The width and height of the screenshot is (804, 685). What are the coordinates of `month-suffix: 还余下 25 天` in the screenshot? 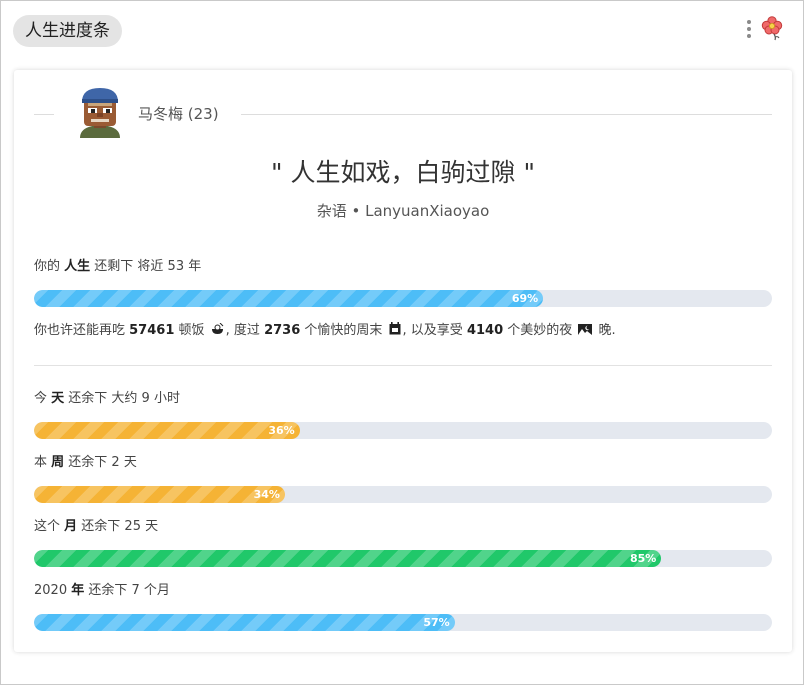 It's located at (118, 526).